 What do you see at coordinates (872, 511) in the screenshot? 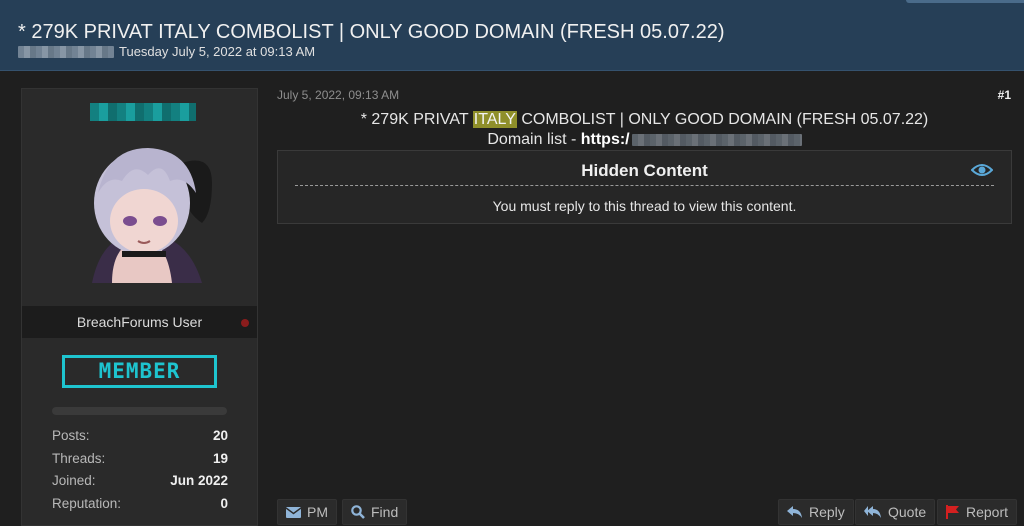
I see `reply-all-icon` at bounding box center [872, 511].